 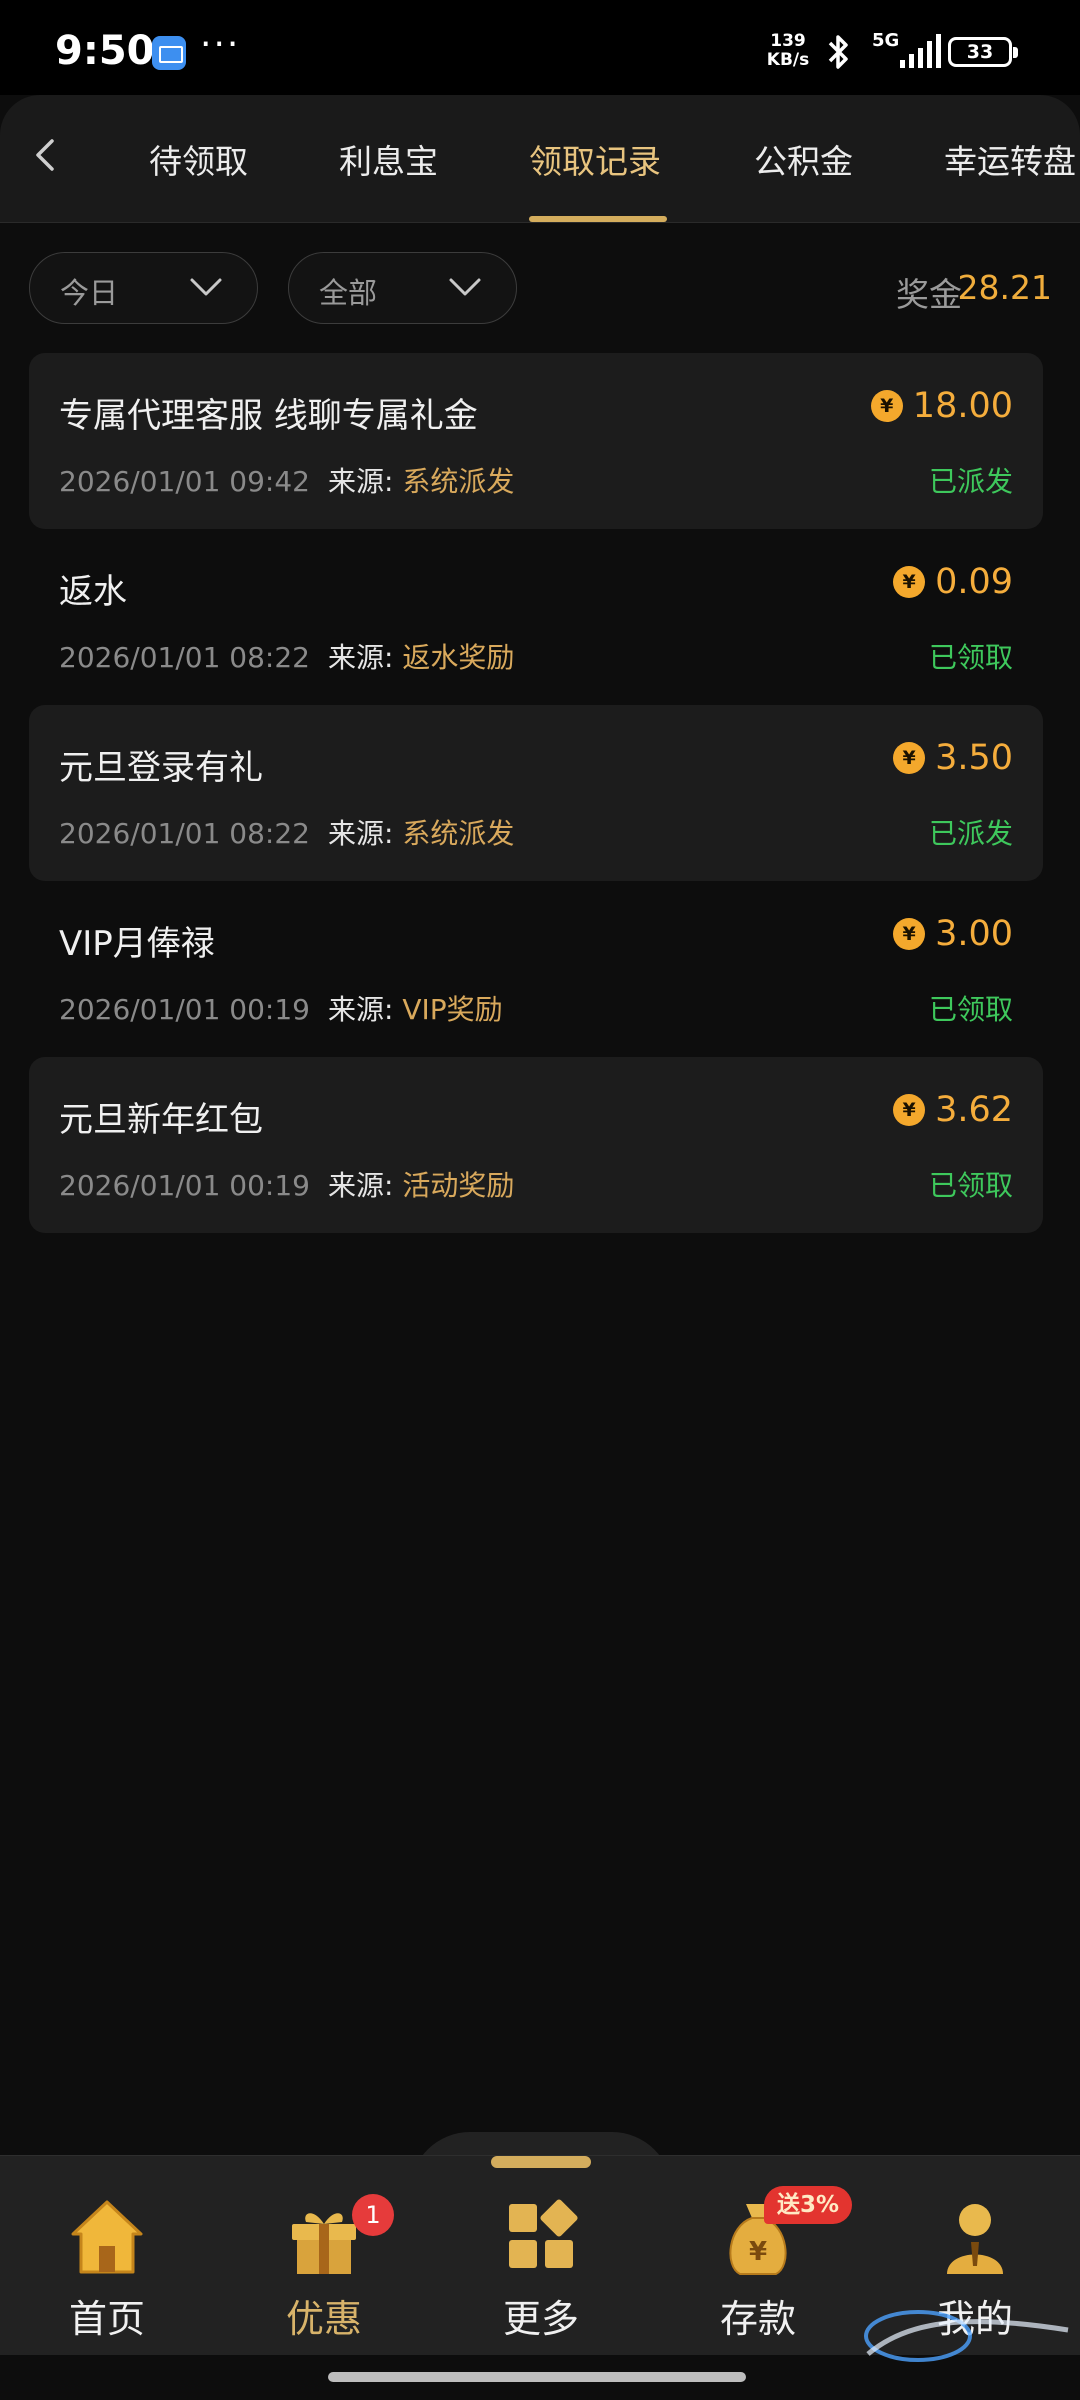 What do you see at coordinates (537, 2377) in the screenshot?
I see `home-indicator` at bounding box center [537, 2377].